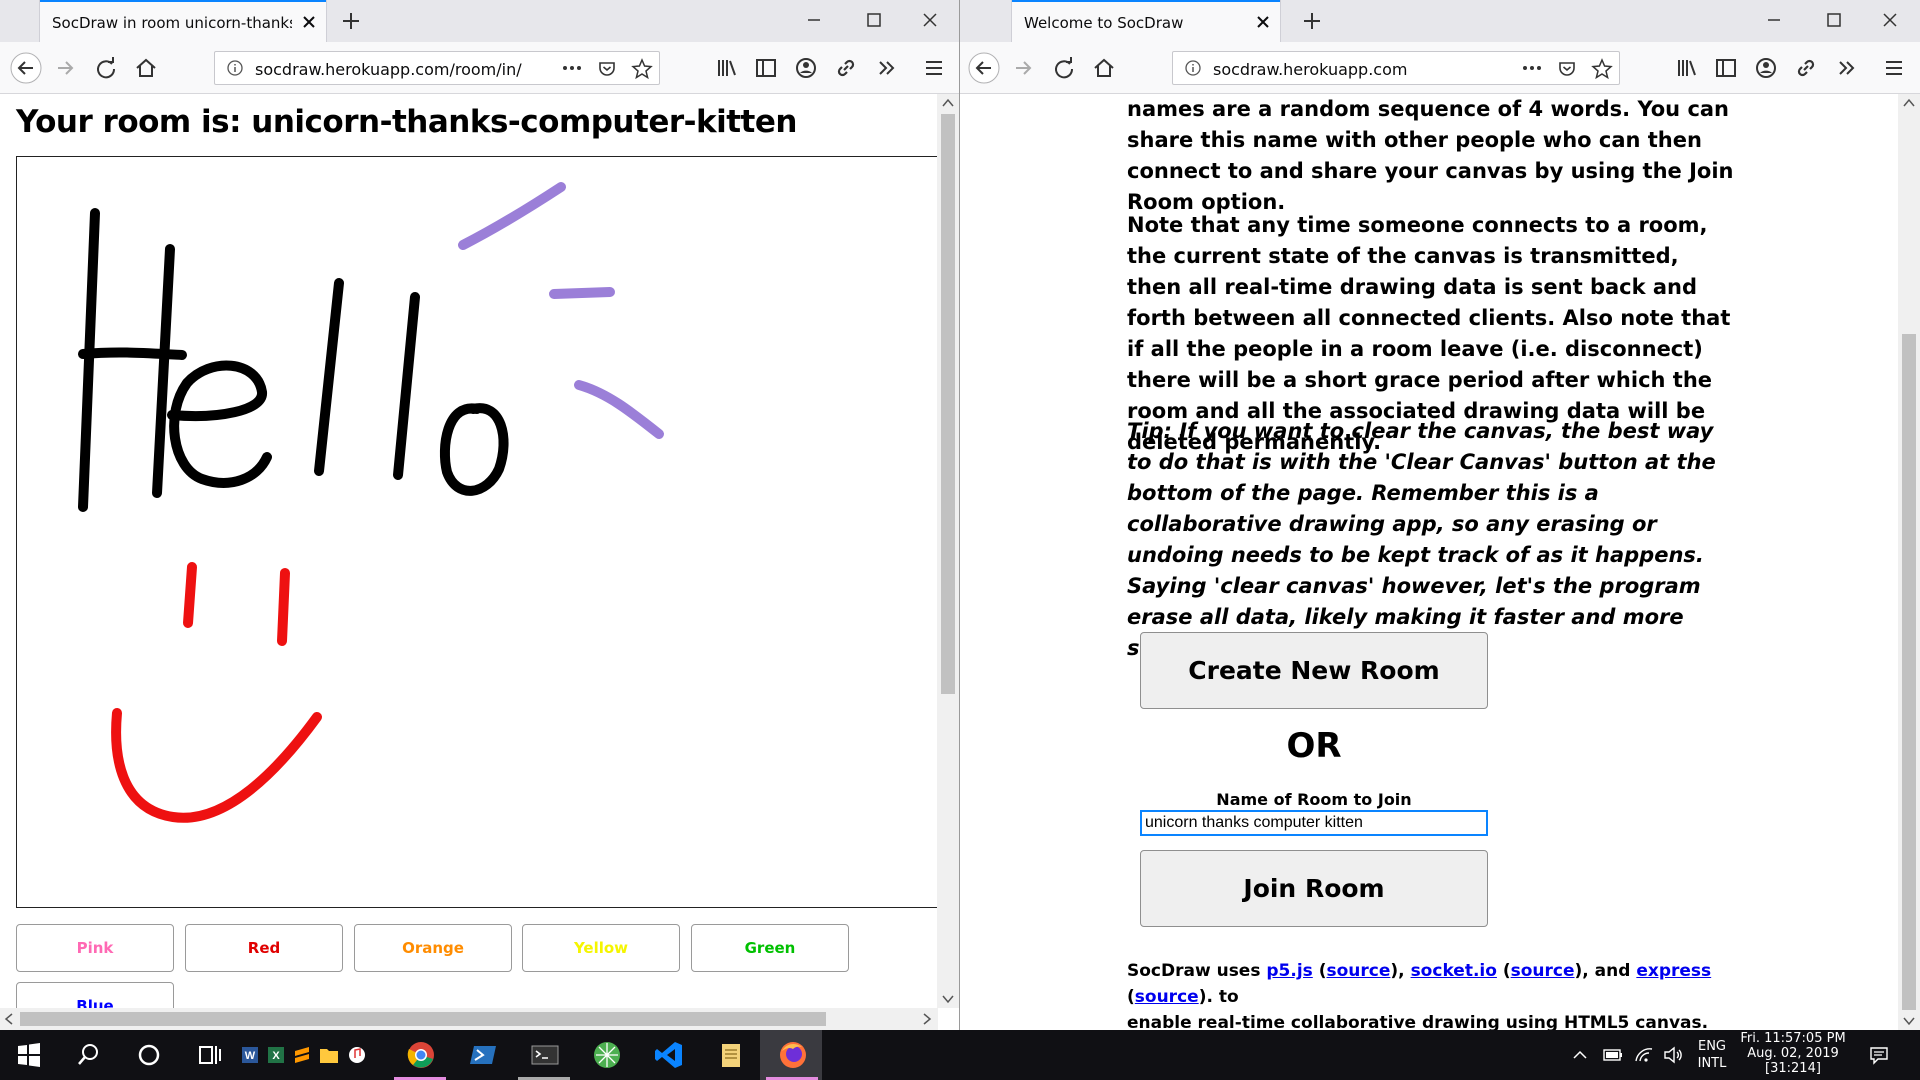 The width and height of the screenshot is (1920, 1080). I want to click on tab-welcome: Welcome to SocDraw, so click(1146, 21).